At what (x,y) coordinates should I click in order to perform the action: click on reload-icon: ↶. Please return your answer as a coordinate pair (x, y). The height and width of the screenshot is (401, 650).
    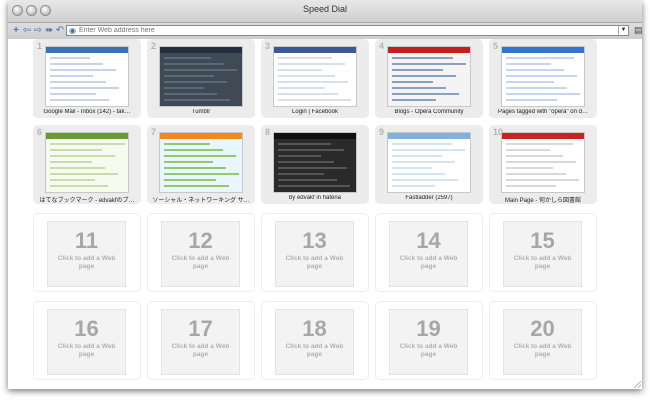
    Looking at the image, I should click on (60, 30).